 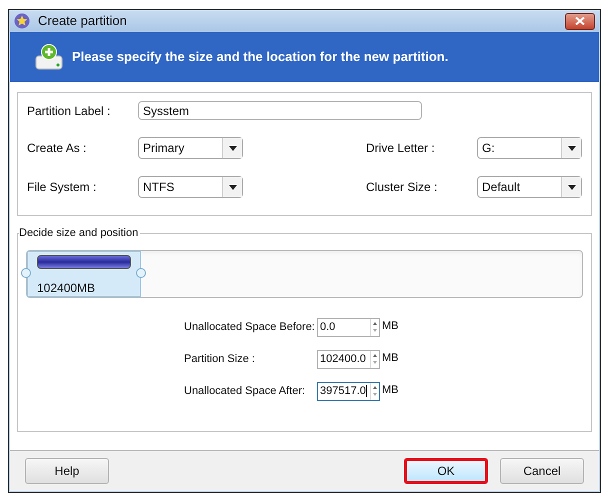 I want to click on dialog-button: Help, so click(x=67, y=471).